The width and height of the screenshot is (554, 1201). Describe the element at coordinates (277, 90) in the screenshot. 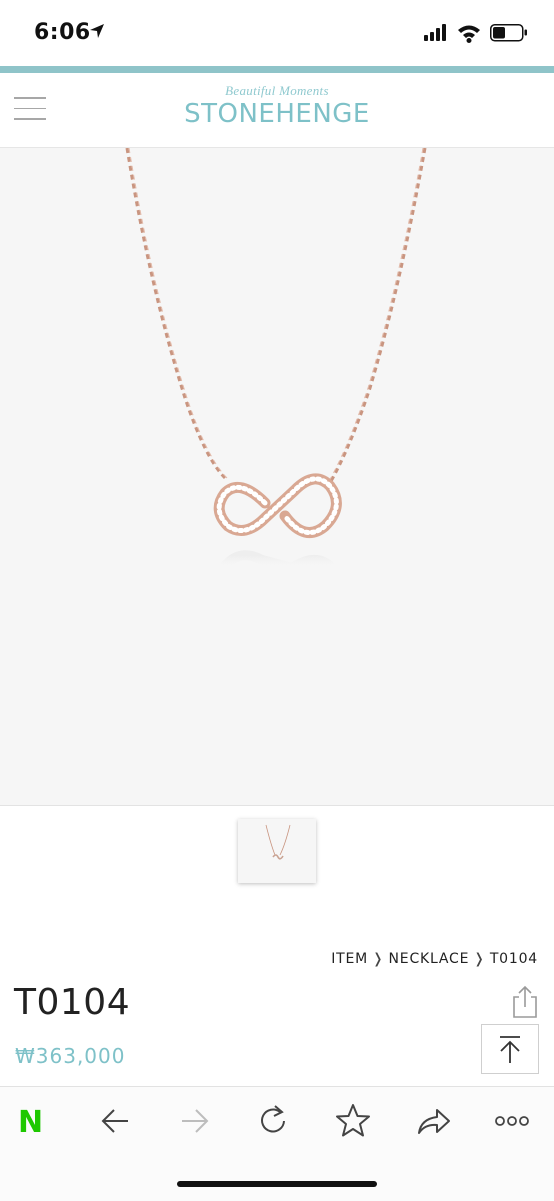

I see `brand-tagline: Beautiful Moments` at that location.